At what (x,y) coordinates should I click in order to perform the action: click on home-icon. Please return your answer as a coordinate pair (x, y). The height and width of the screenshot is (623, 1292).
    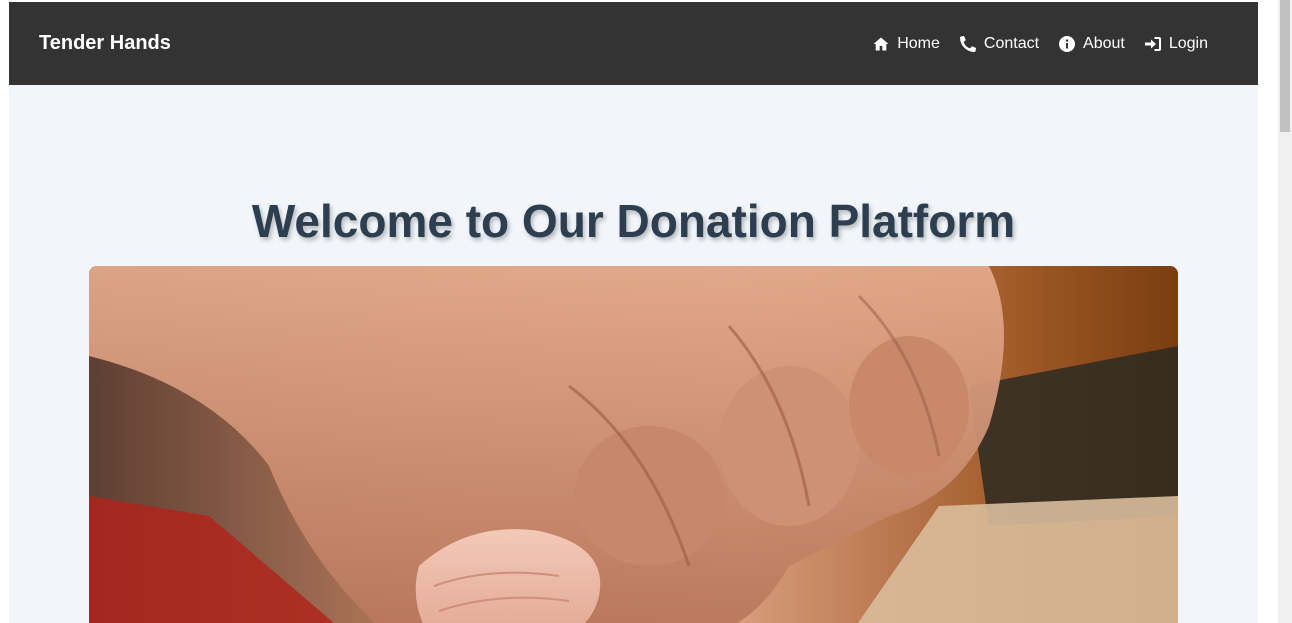
    Looking at the image, I should click on (881, 44).